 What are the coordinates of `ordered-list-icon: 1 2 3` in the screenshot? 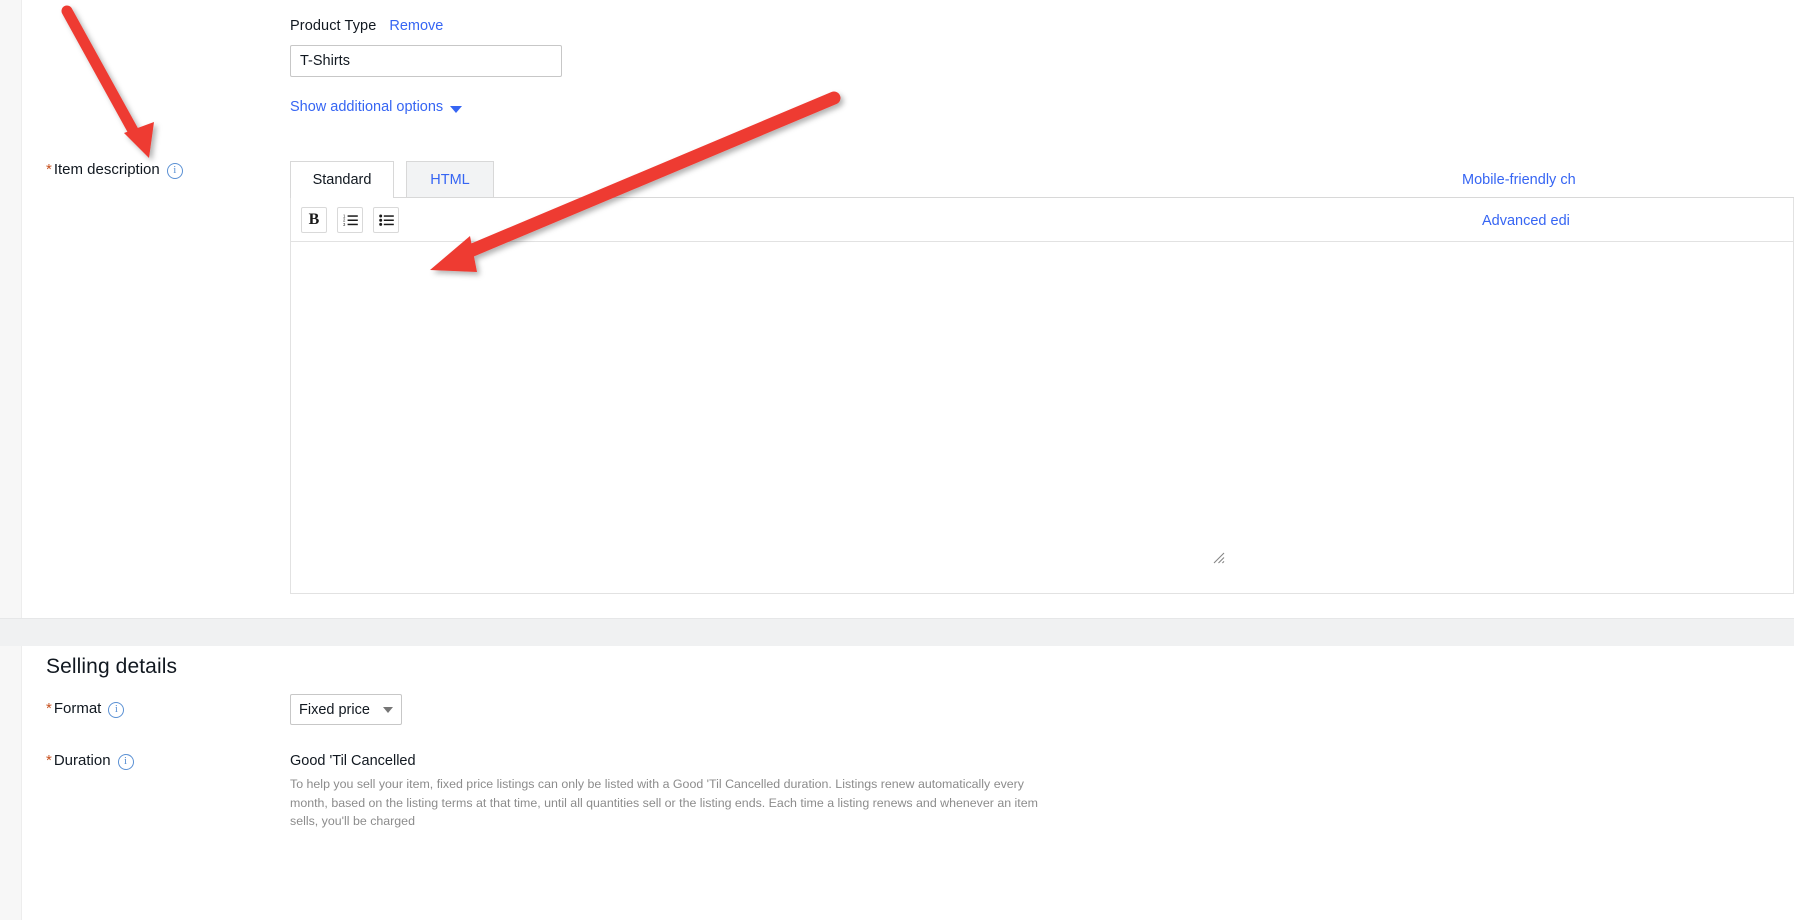 It's located at (350, 219).